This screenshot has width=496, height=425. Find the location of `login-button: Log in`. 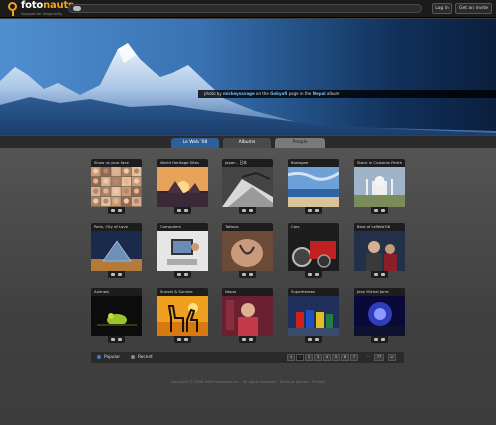

login-button: Log in is located at coordinates (442, 8).